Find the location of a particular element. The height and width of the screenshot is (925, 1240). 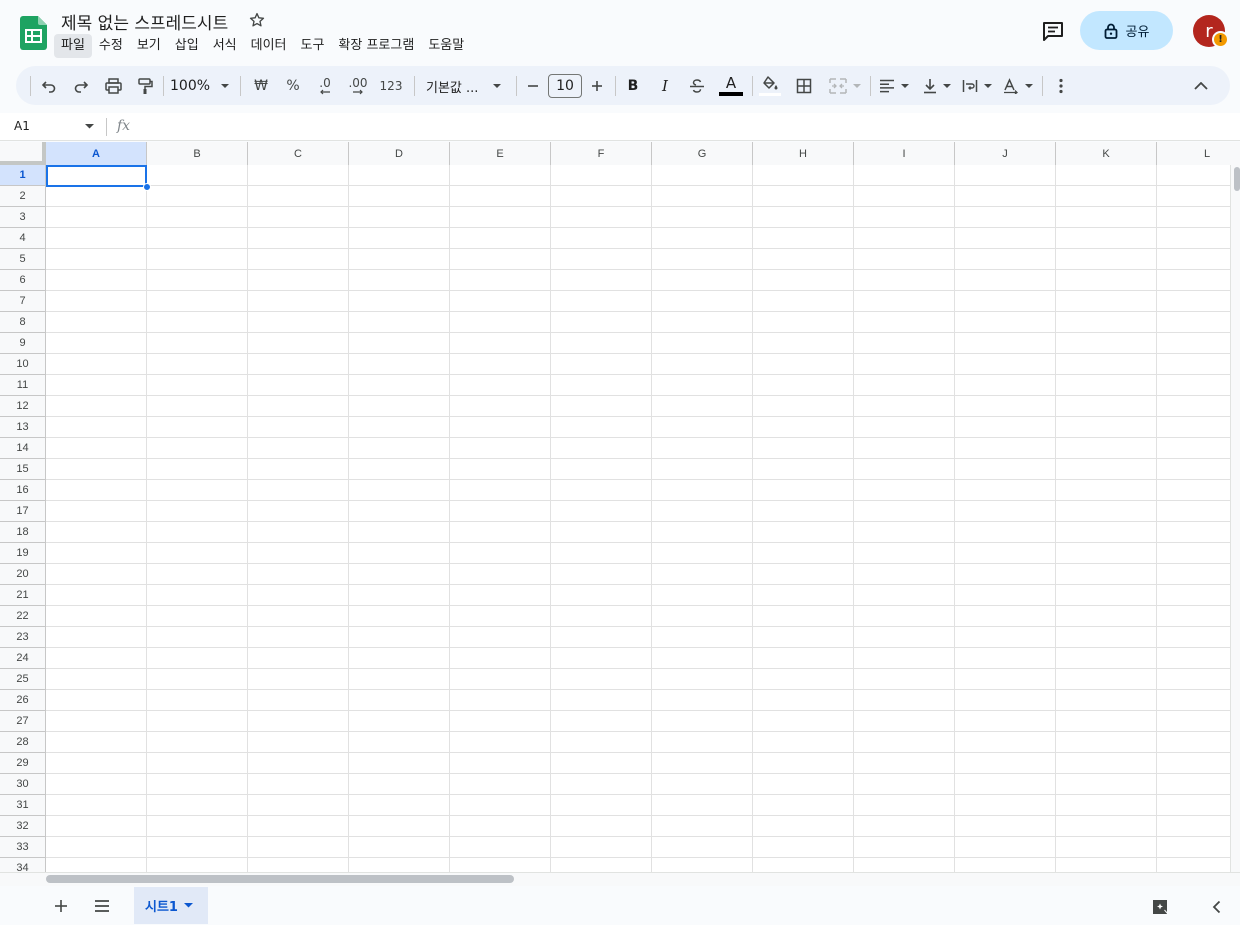

column-header-d: D is located at coordinates (399, 153).